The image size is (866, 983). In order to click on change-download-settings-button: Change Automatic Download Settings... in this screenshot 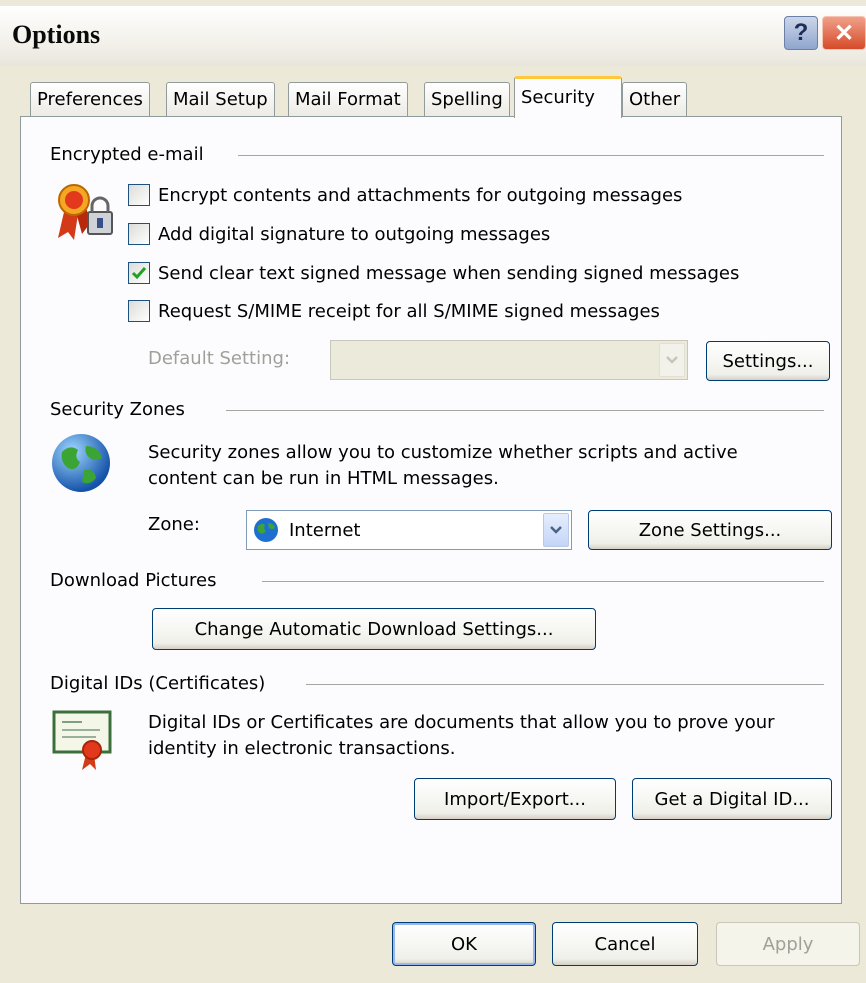, I will do `click(374, 629)`.